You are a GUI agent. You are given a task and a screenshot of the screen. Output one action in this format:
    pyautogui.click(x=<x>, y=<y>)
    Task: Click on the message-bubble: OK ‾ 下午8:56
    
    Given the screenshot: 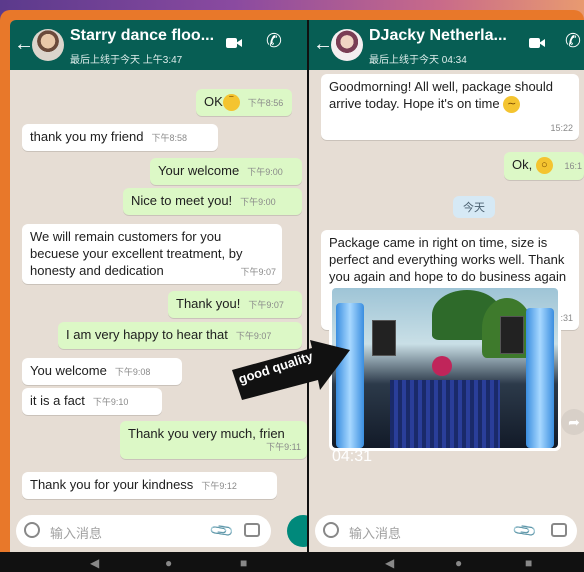 What is the action you would take?
    pyautogui.click(x=244, y=102)
    